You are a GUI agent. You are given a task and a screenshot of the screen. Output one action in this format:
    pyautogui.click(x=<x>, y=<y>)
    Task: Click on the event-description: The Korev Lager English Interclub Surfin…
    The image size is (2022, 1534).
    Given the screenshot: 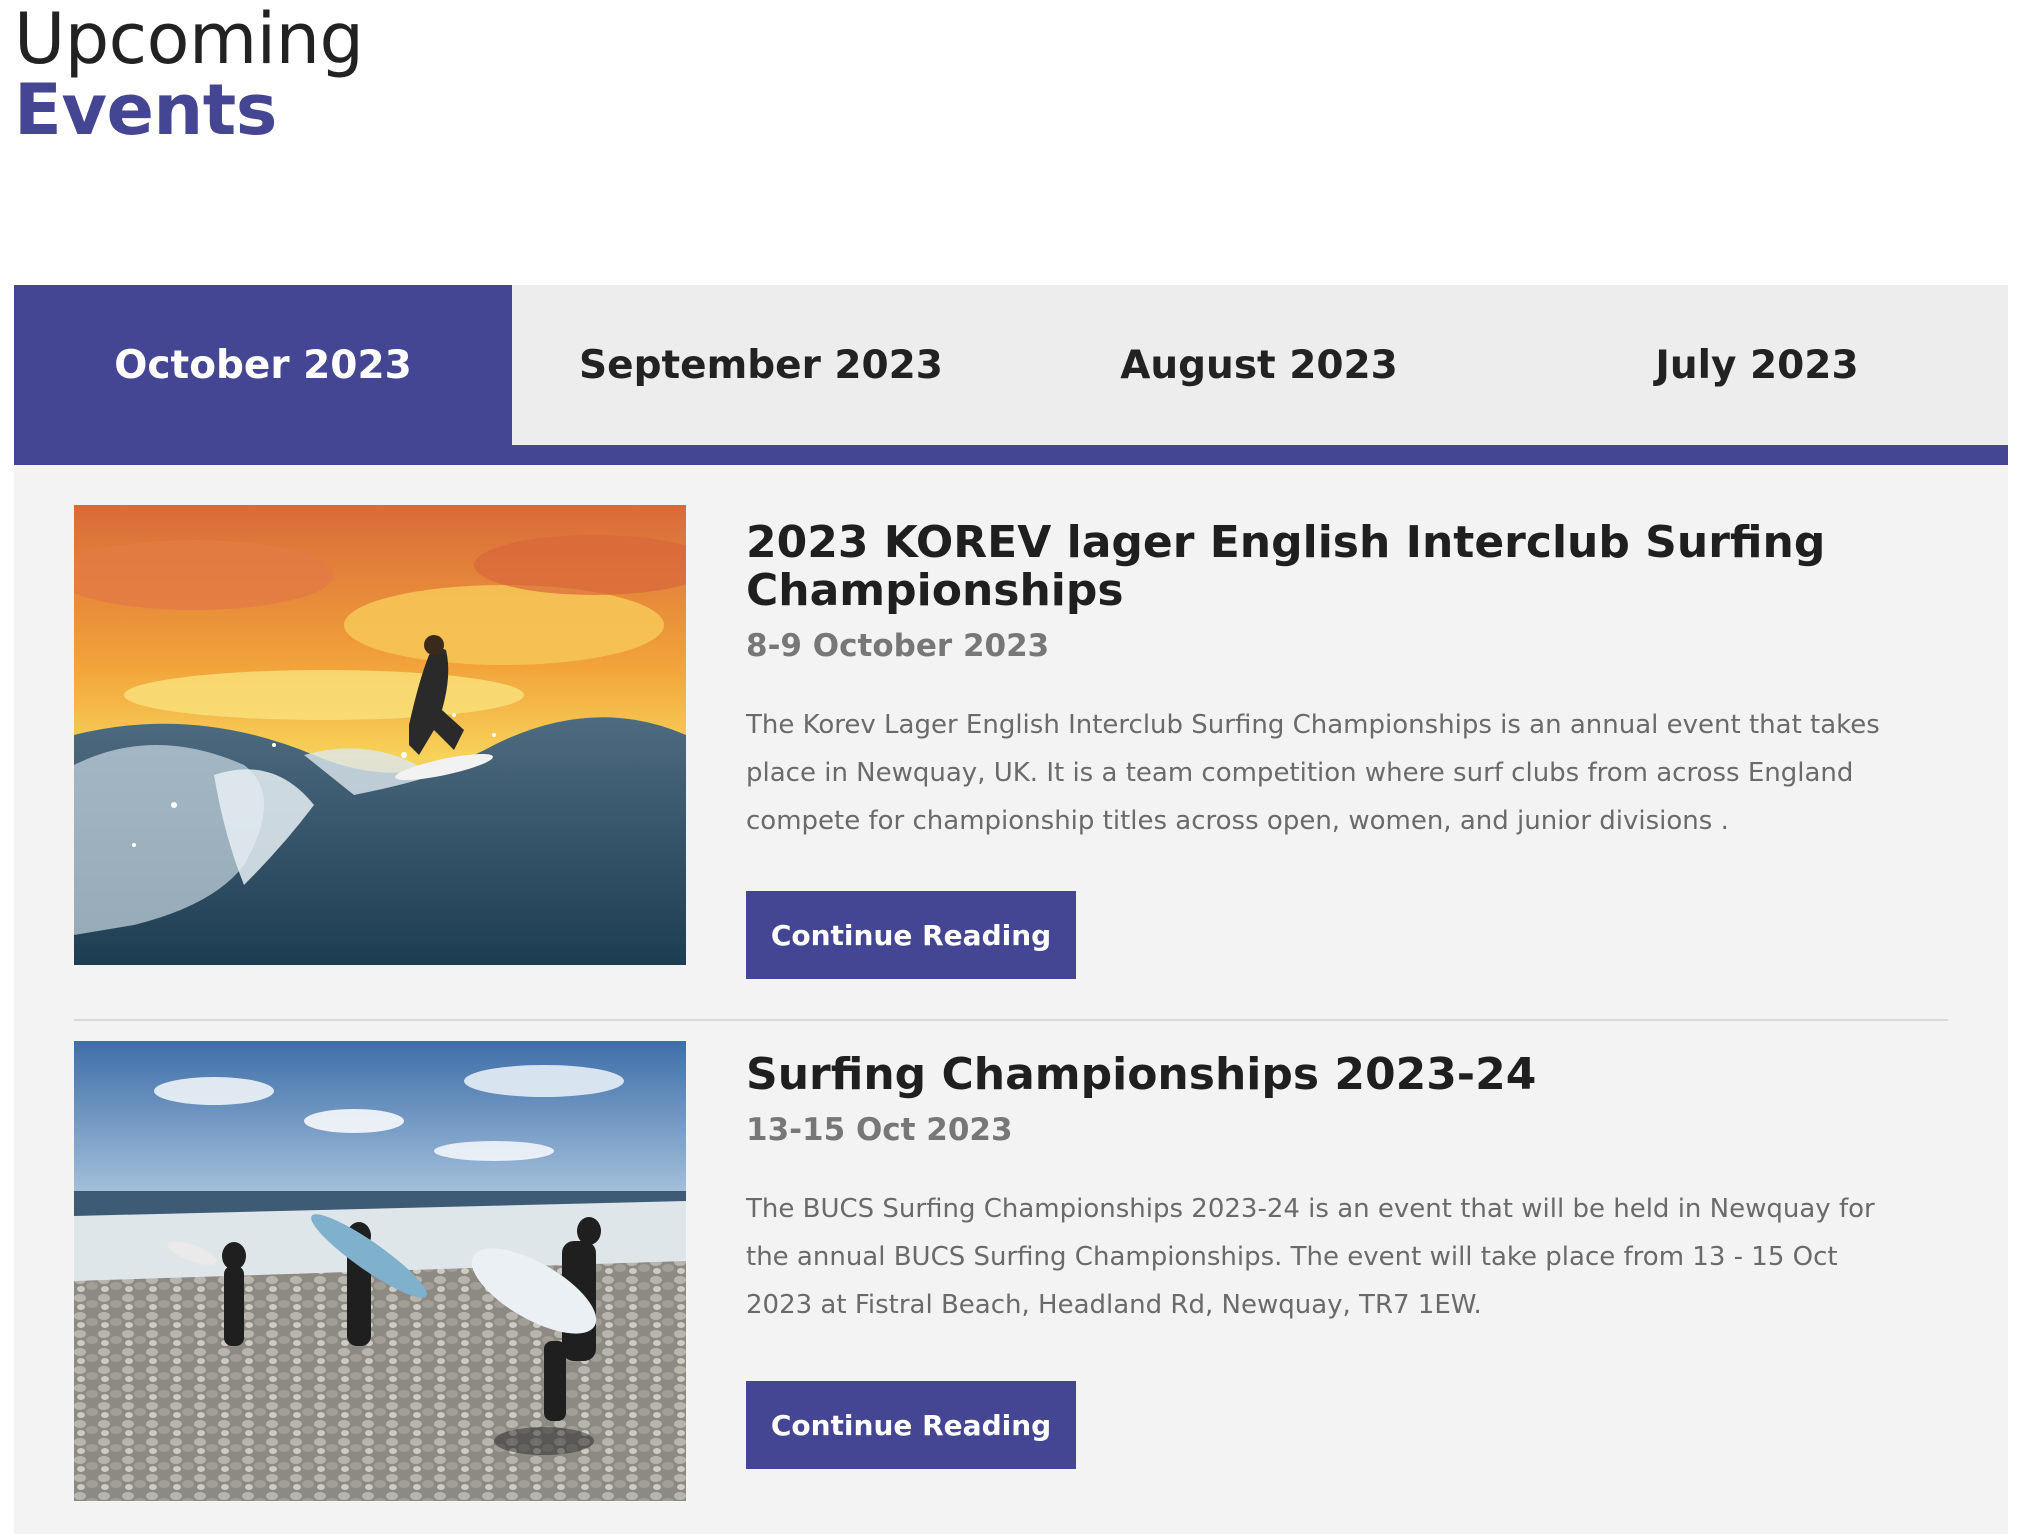 What is the action you would take?
    pyautogui.click(x=1313, y=773)
    